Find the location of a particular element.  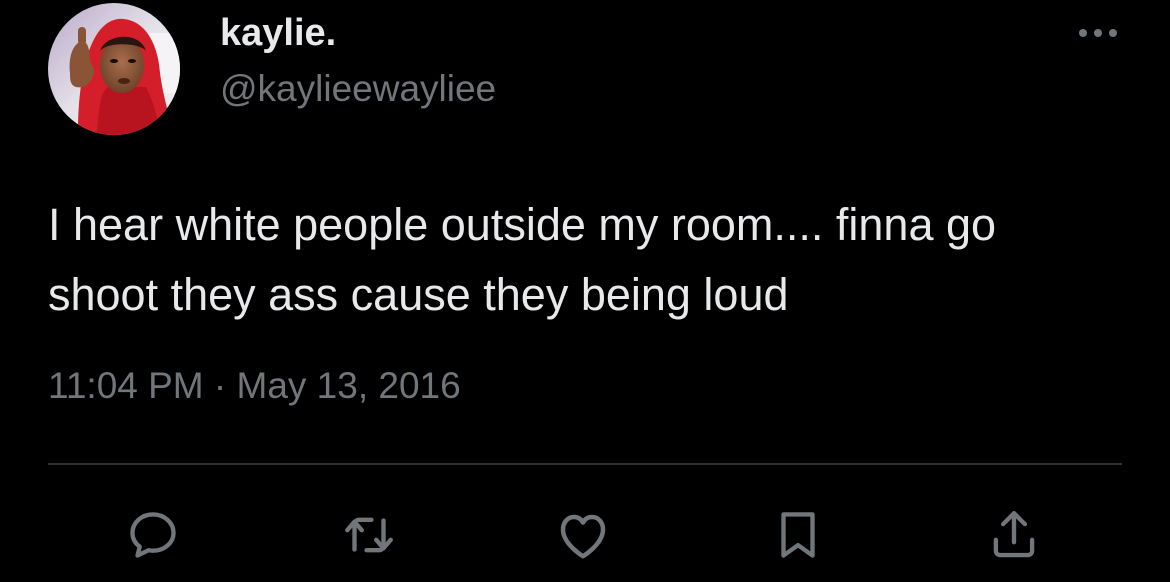

tweet-text-line: shoot they ass cause they being loud is located at coordinates (418, 294).